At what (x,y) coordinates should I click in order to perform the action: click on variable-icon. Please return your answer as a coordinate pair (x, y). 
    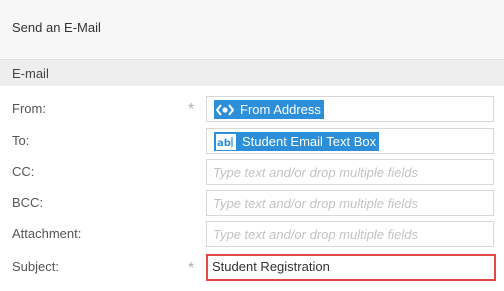
    Looking at the image, I should click on (225, 109).